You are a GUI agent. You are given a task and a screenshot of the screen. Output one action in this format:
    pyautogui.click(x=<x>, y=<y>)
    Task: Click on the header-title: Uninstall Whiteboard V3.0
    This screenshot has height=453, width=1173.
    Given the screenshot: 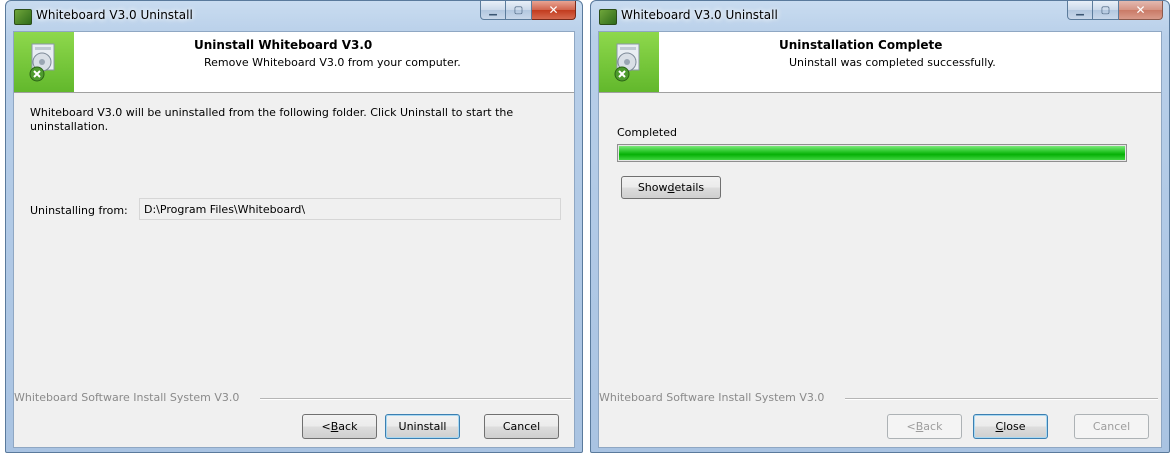 What is the action you would take?
    pyautogui.click(x=283, y=45)
    